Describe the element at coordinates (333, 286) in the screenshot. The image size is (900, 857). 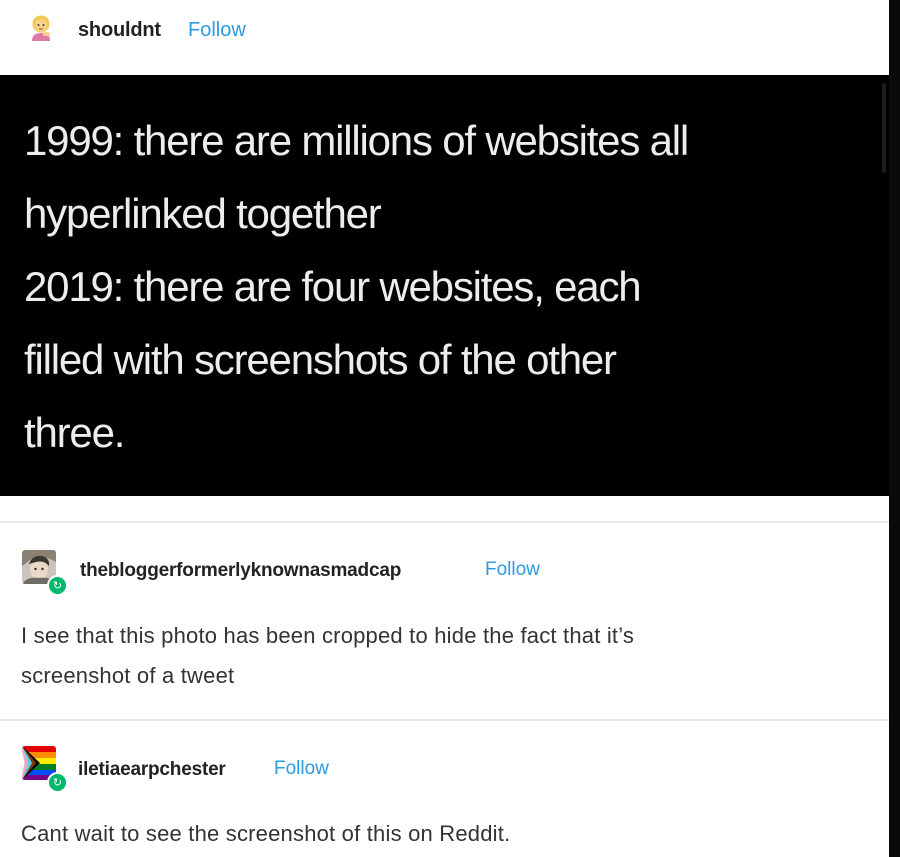
I see `post-text-line: 2019: there are four websites, each` at that location.